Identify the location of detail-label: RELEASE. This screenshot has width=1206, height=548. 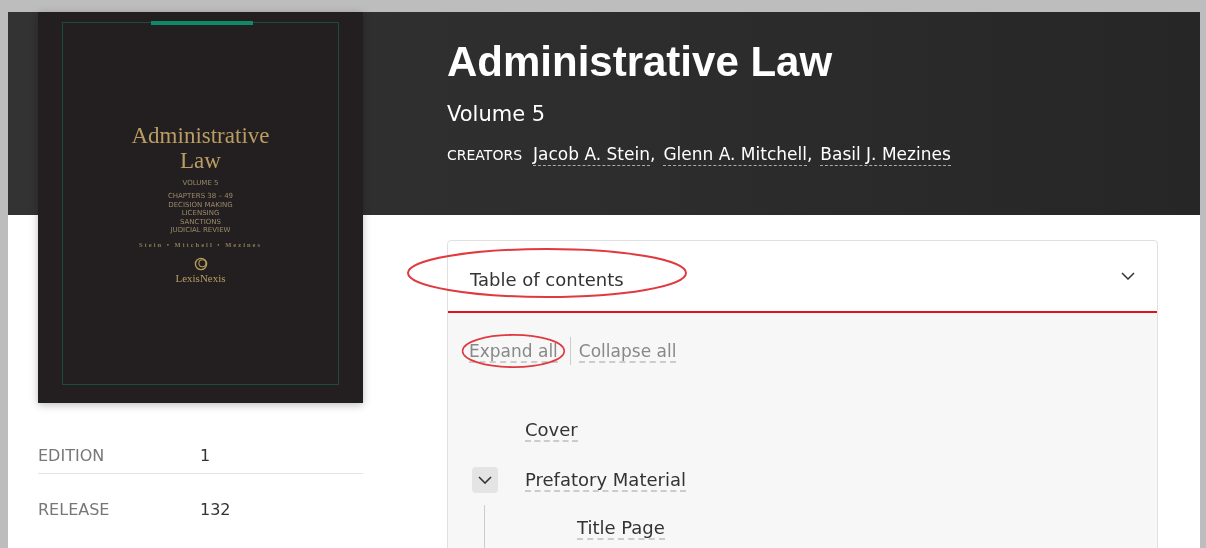
(74, 509).